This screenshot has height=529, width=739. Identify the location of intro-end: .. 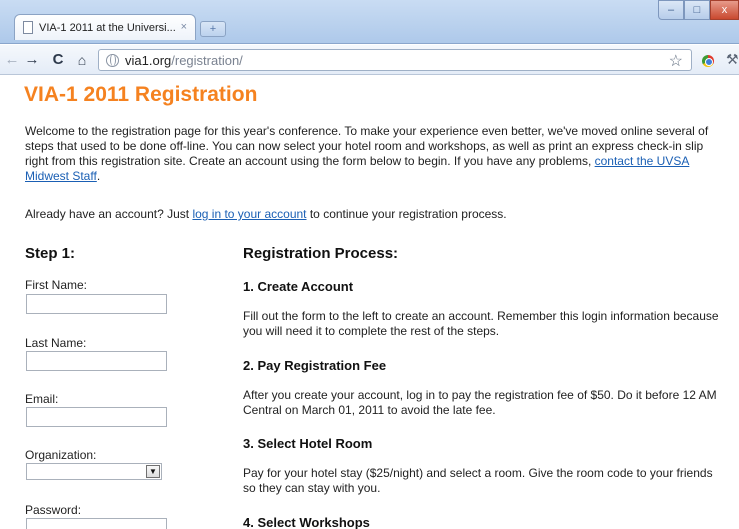
(98, 176).